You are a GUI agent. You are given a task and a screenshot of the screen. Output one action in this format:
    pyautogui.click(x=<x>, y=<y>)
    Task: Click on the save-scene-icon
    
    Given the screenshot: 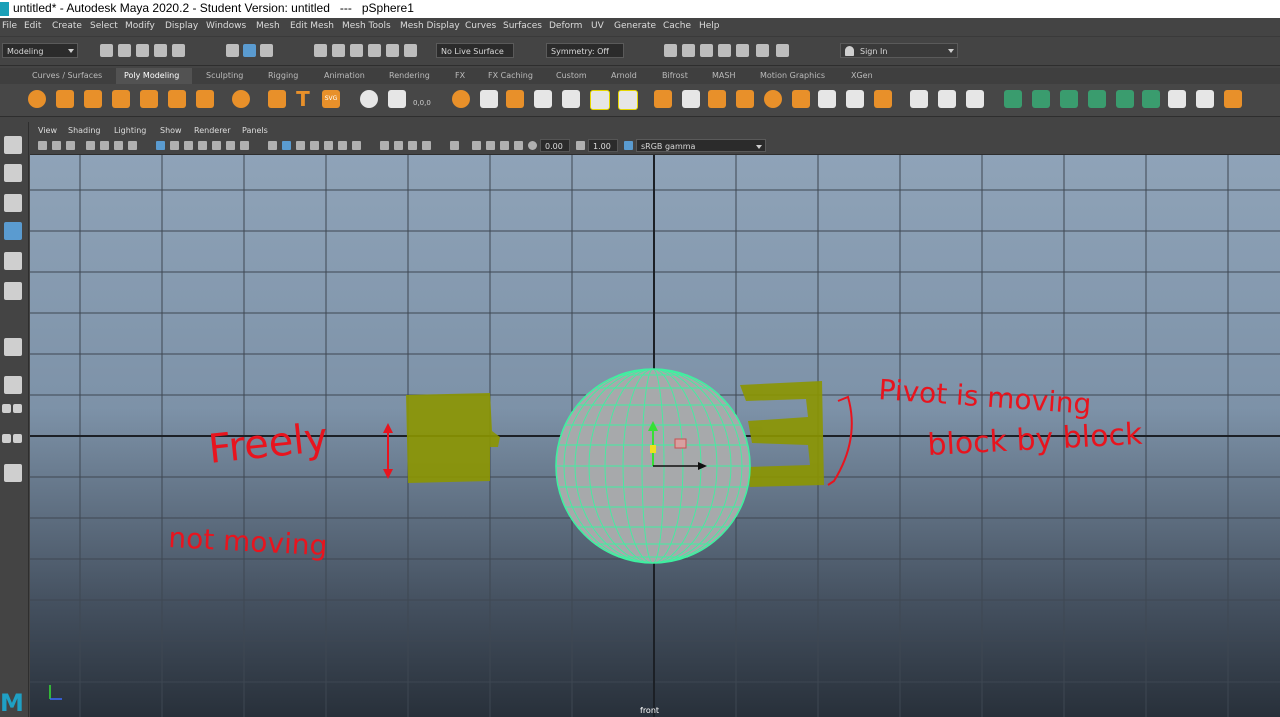 What is the action you would take?
    pyautogui.click(x=142, y=50)
    